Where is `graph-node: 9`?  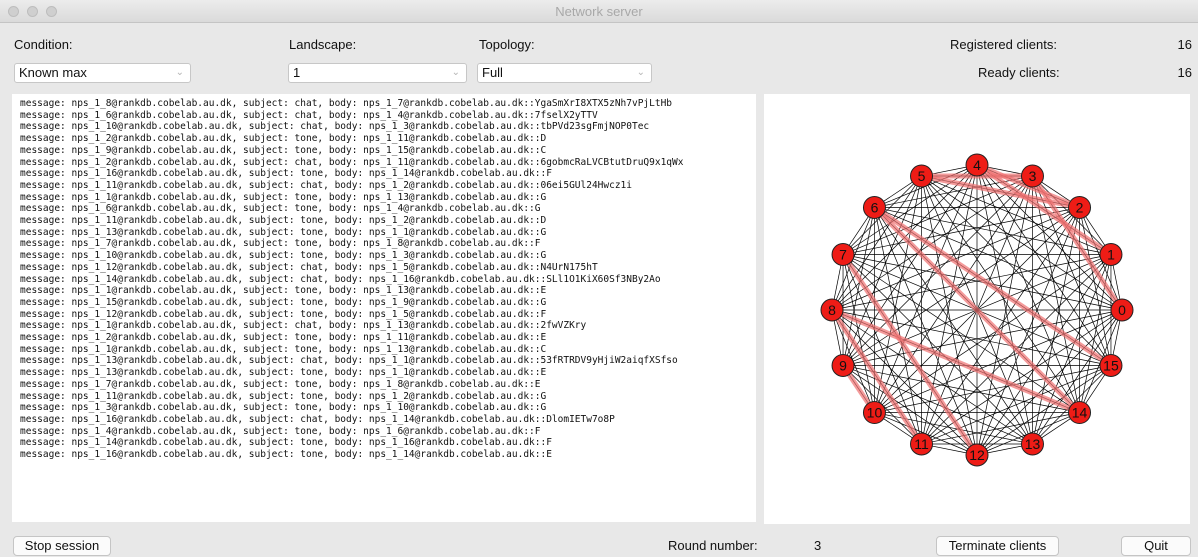
graph-node: 9 is located at coordinates (843, 365).